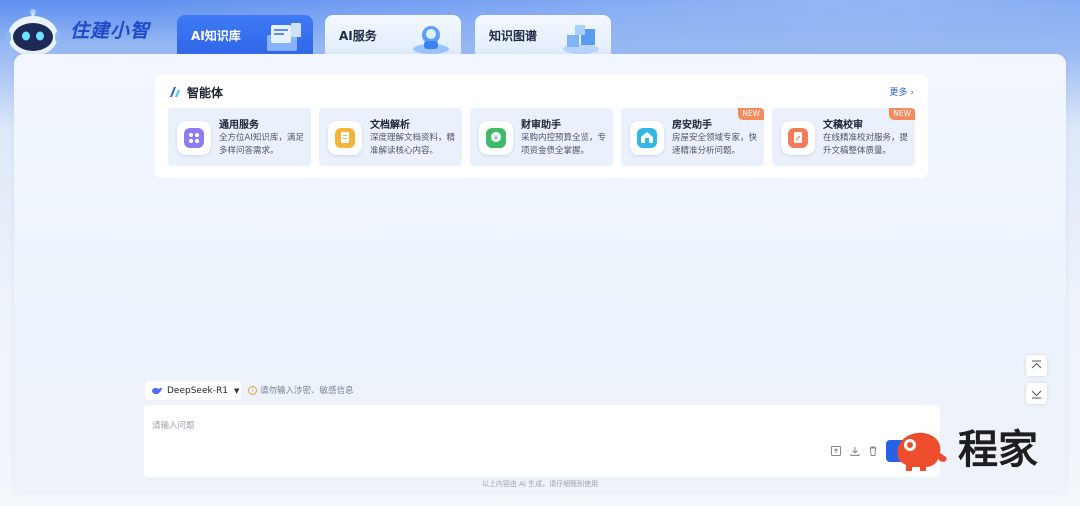 This screenshot has width=1080, height=506. Describe the element at coordinates (33, 32) in the screenshot. I see `robot-logo-icon` at that location.